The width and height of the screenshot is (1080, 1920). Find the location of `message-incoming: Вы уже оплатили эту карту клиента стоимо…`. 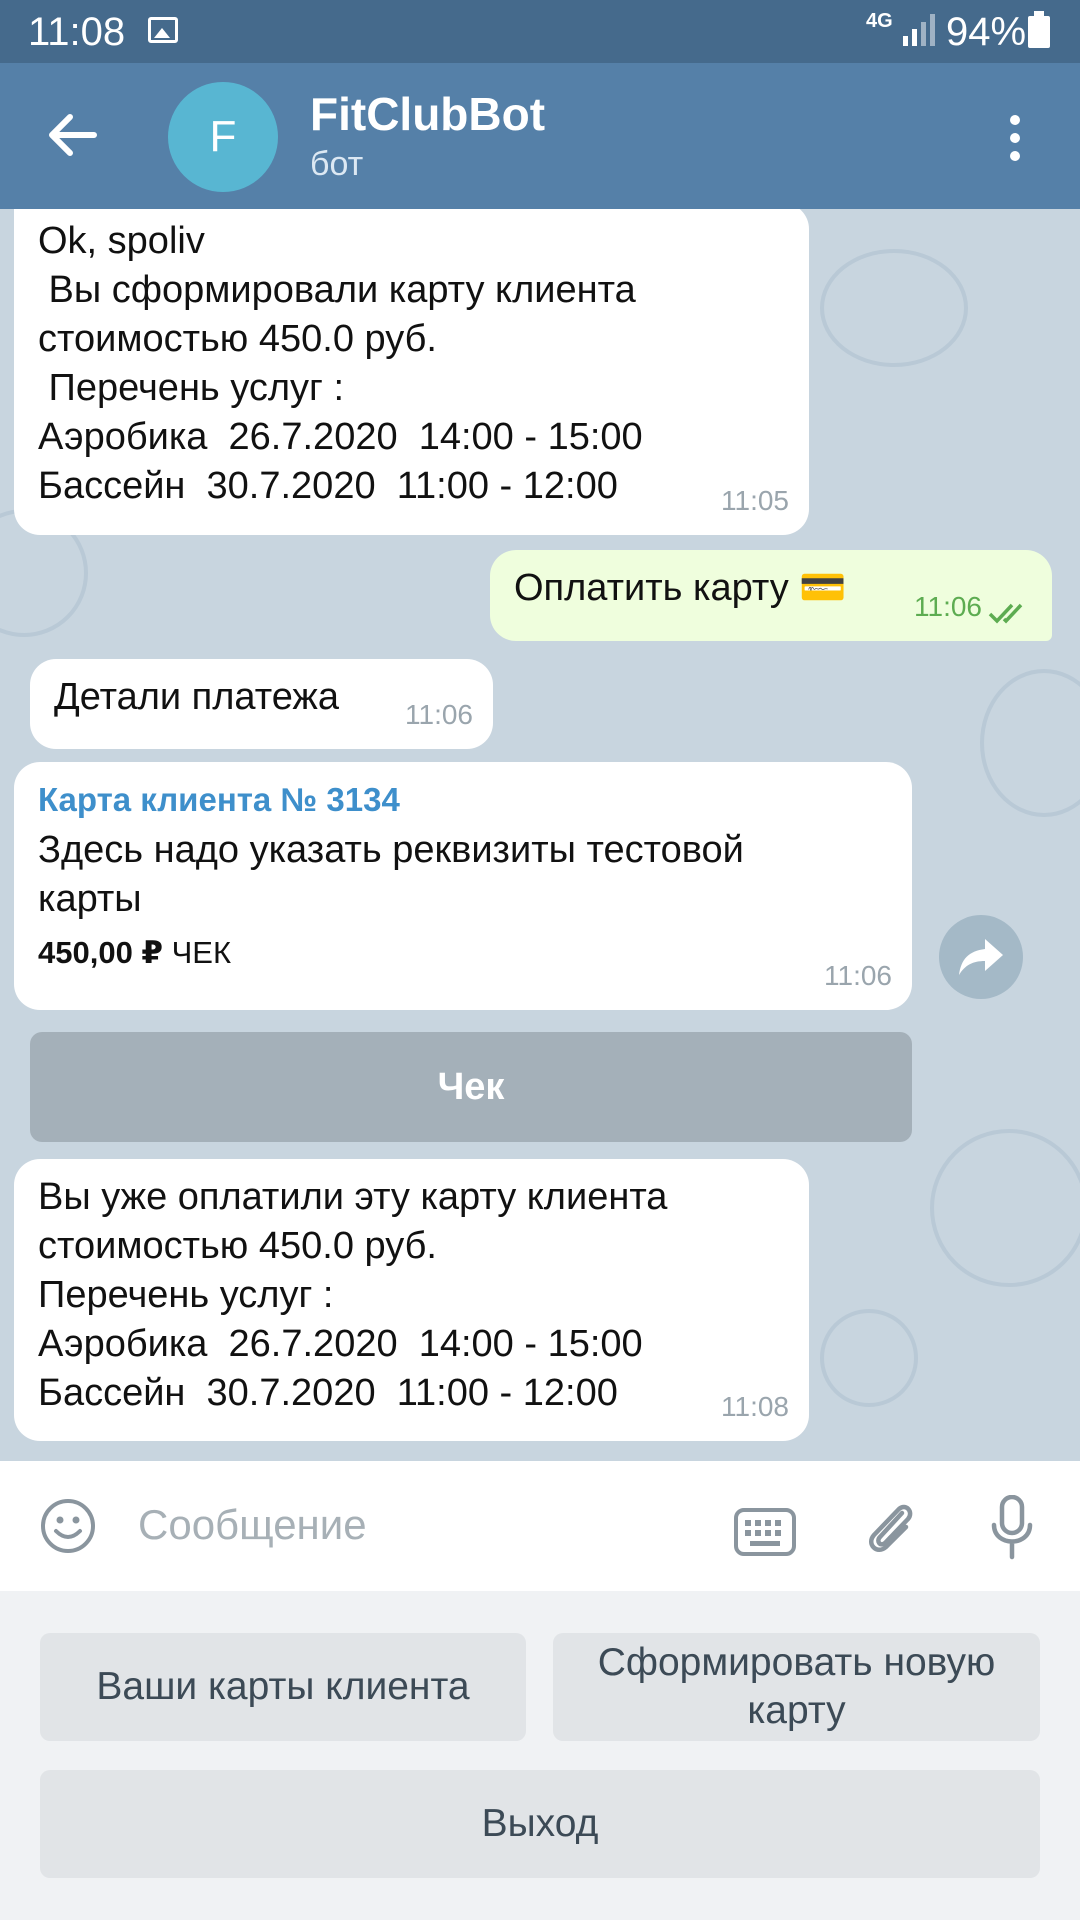

message-incoming: Вы уже оплатили эту карту клиента стоимо… is located at coordinates (411, 1300).